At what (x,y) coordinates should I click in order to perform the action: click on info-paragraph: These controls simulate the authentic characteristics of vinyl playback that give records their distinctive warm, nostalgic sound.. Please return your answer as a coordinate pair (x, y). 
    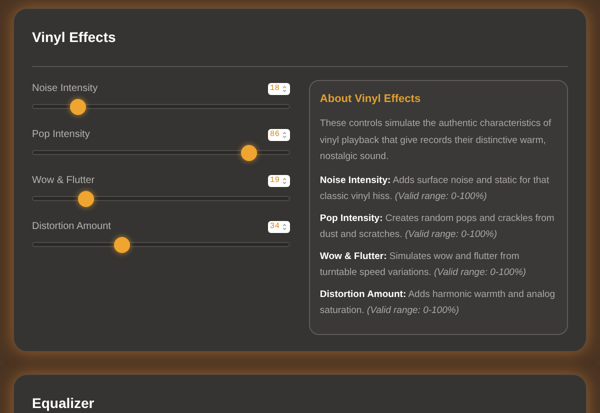
    Looking at the image, I should click on (436, 140).